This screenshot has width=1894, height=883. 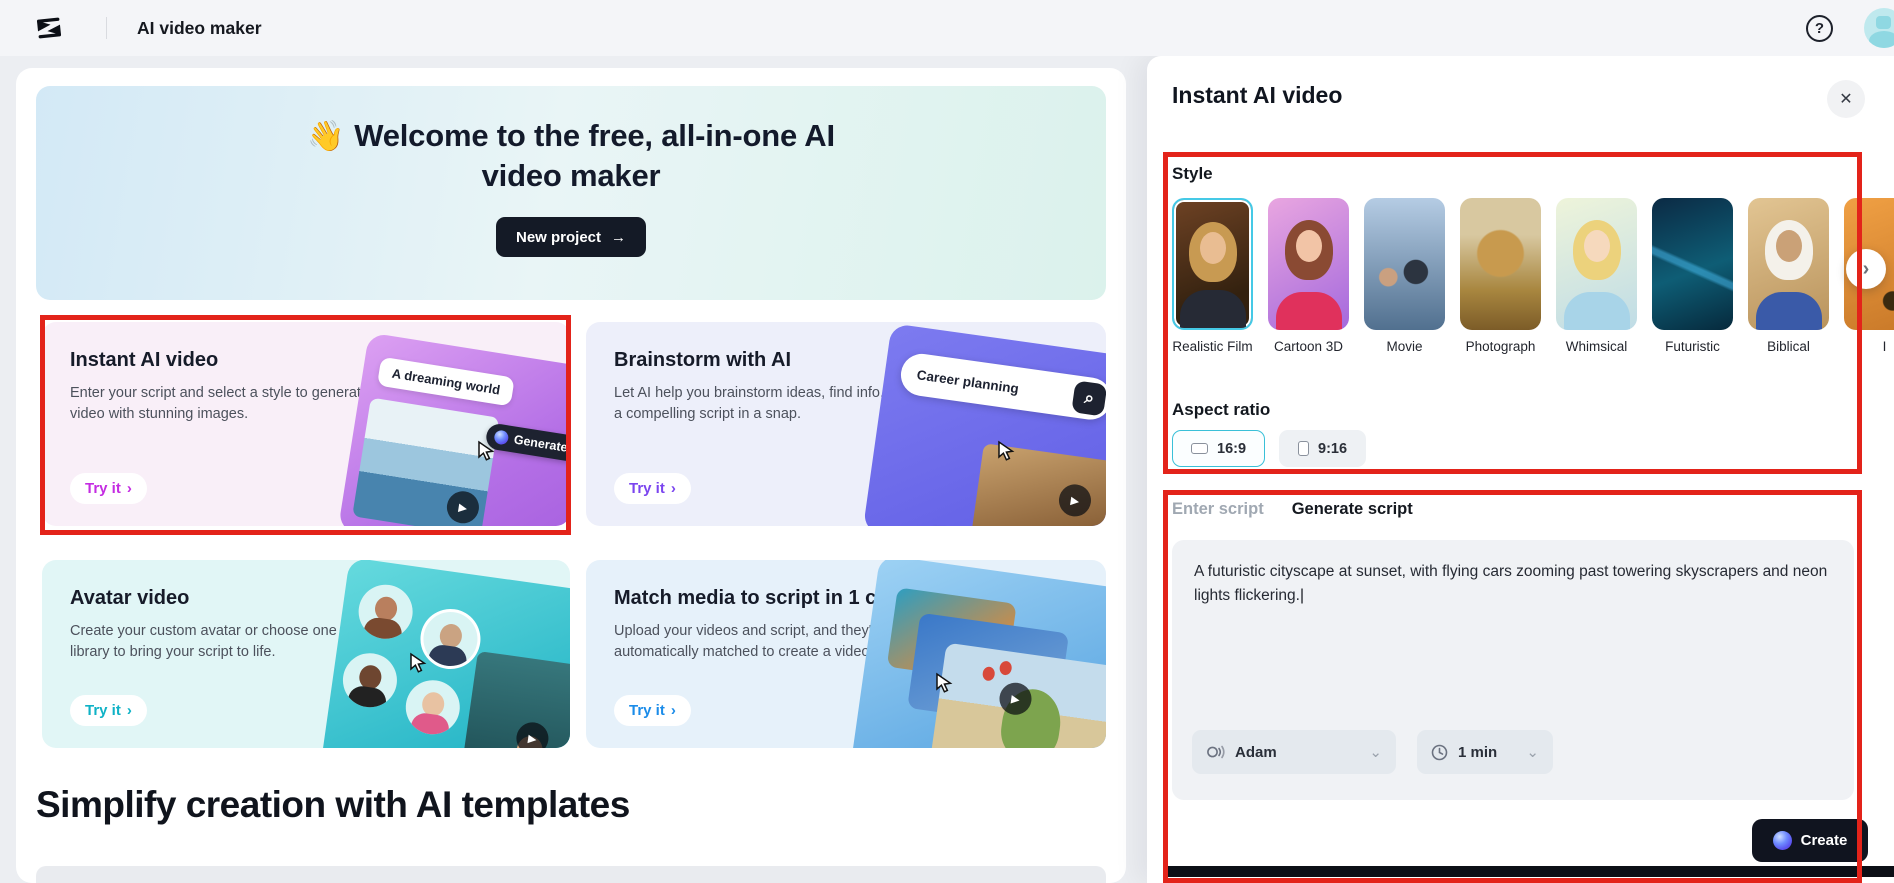 What do you see at coordinates (1819, 28) in the screenshot?
I see `help-icon: ?` at bounding box center [1819, 28].